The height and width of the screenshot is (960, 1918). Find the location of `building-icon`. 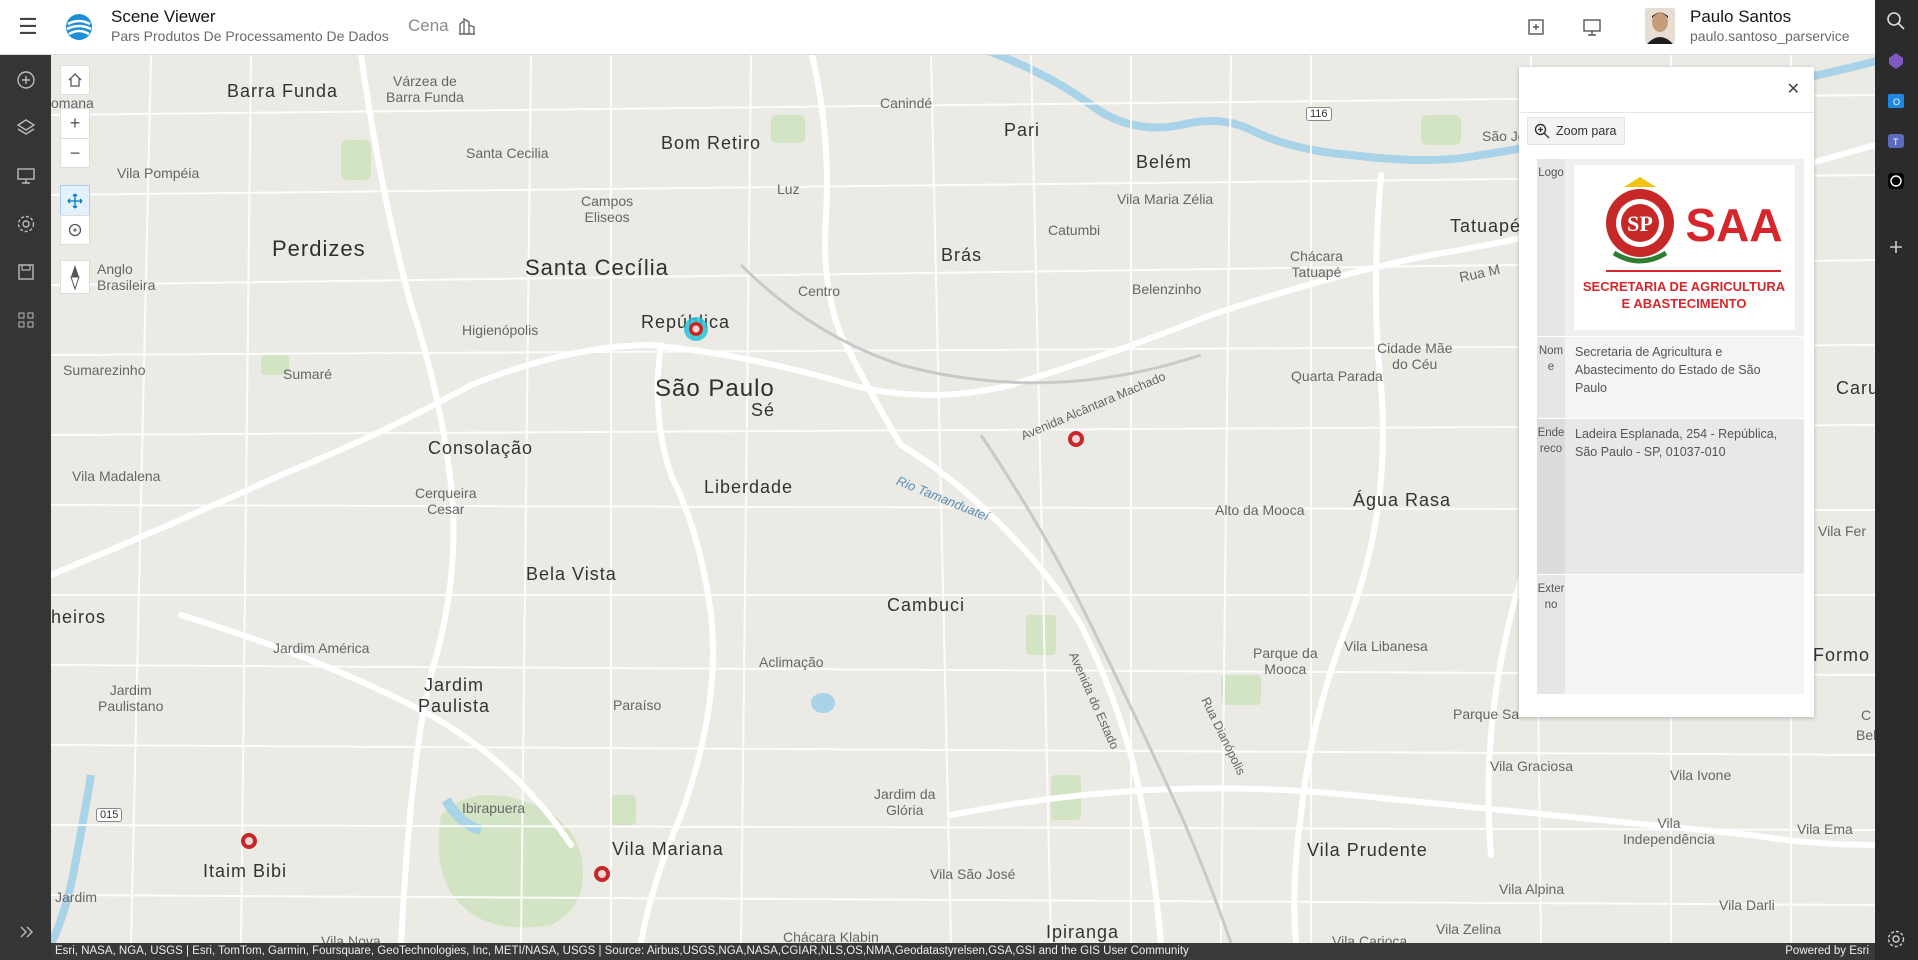

building-icon is located at coordinates (467, 26).